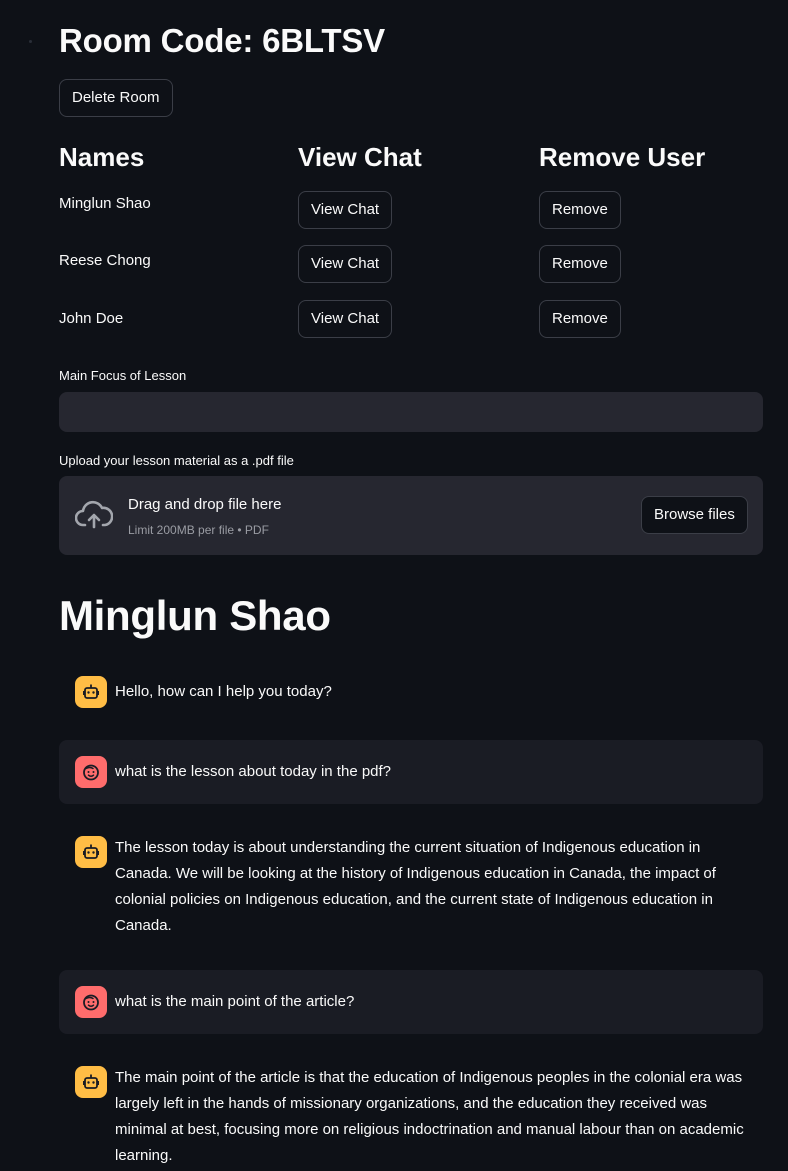 The width and height of the screenshot is (788, 1171). I want to click on cloud-upload-icon, so click(94, 514).